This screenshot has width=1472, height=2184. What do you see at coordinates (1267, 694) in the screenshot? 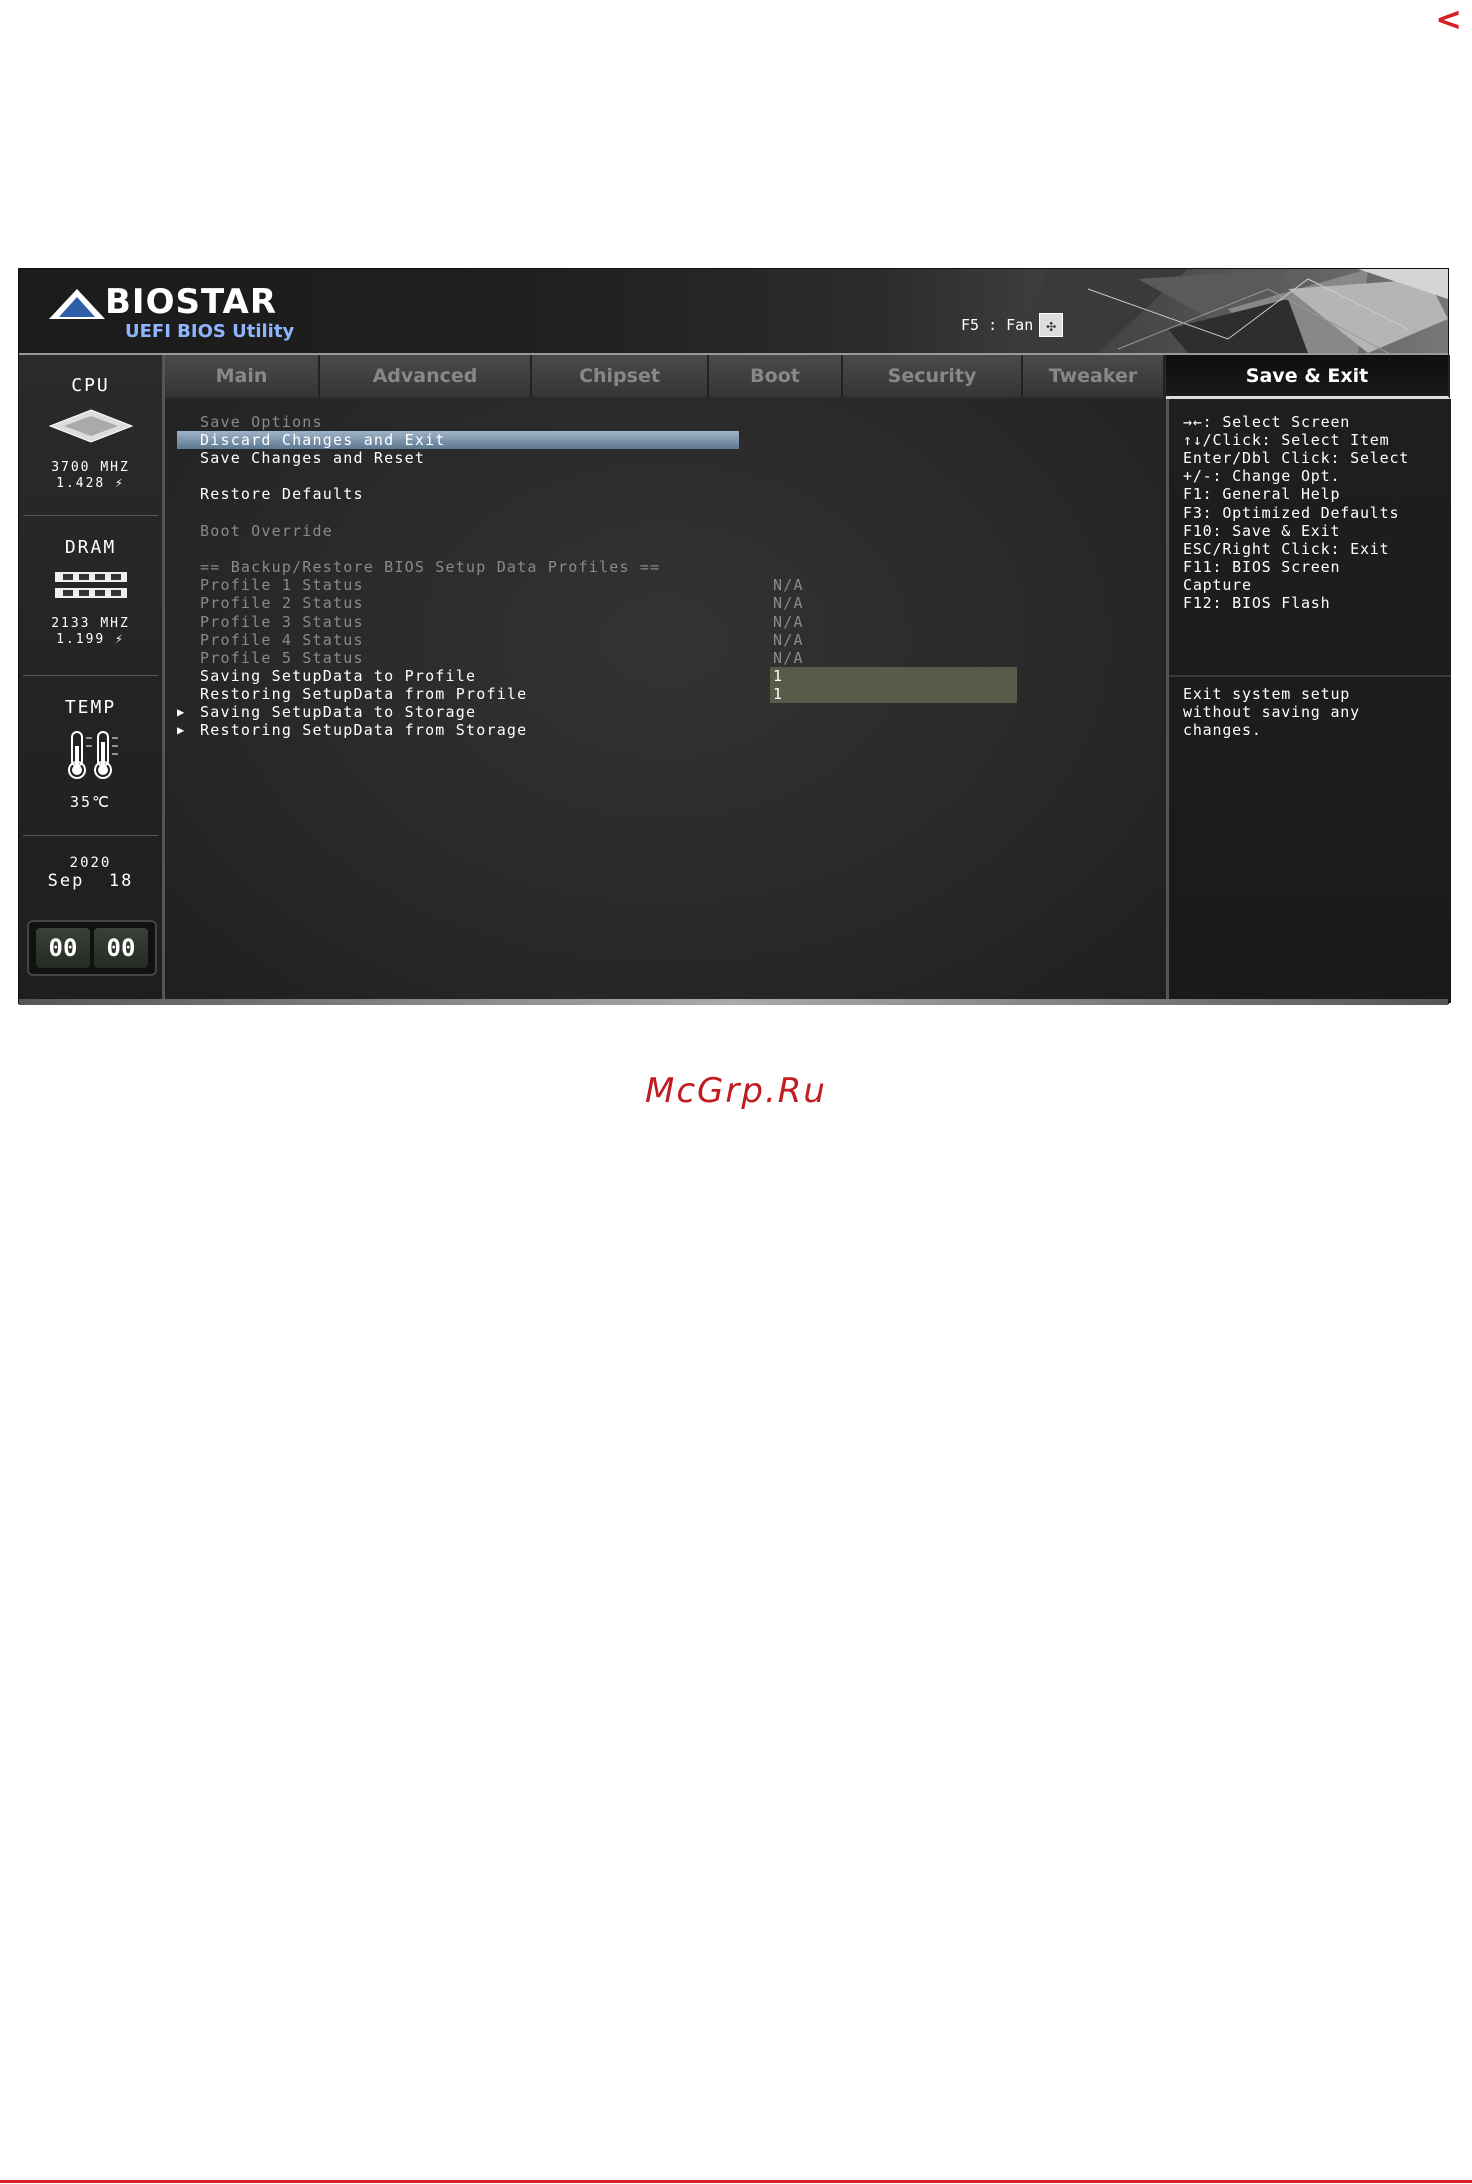
I see `help-description-line: Exit system setup` at bounding box center [1267, 694].